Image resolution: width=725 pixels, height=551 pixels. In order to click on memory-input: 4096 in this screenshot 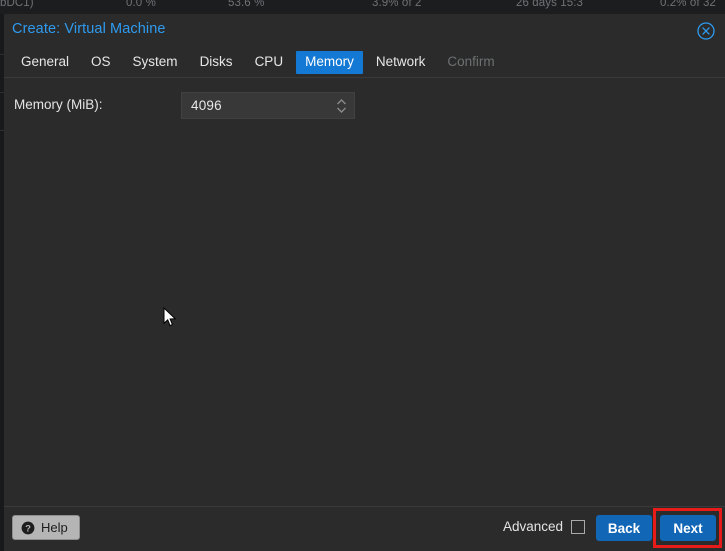, I will do `click(206, 105)`.